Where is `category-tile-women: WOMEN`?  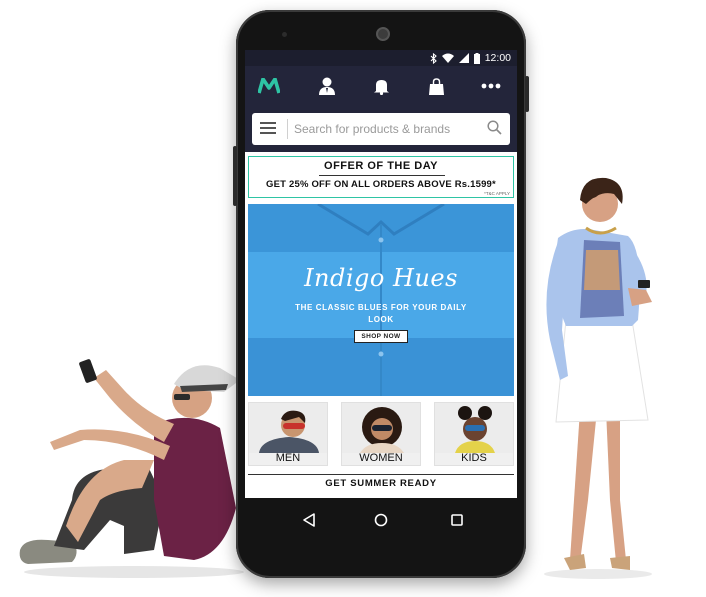 category-tile-women: WOMEN is located at coordinates (381, 434).